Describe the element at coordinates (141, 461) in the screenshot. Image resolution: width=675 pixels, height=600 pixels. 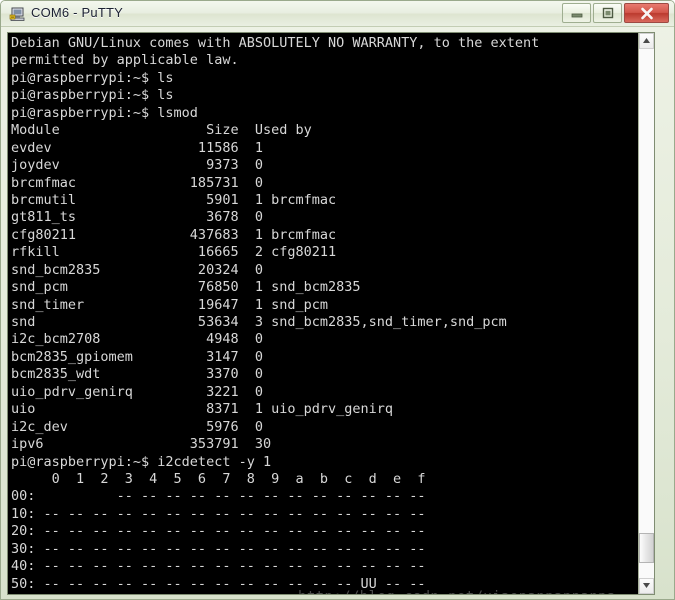
I see `terminal-line: pi@raspberrypi:~$ i2cdetect -y 1` at that location.